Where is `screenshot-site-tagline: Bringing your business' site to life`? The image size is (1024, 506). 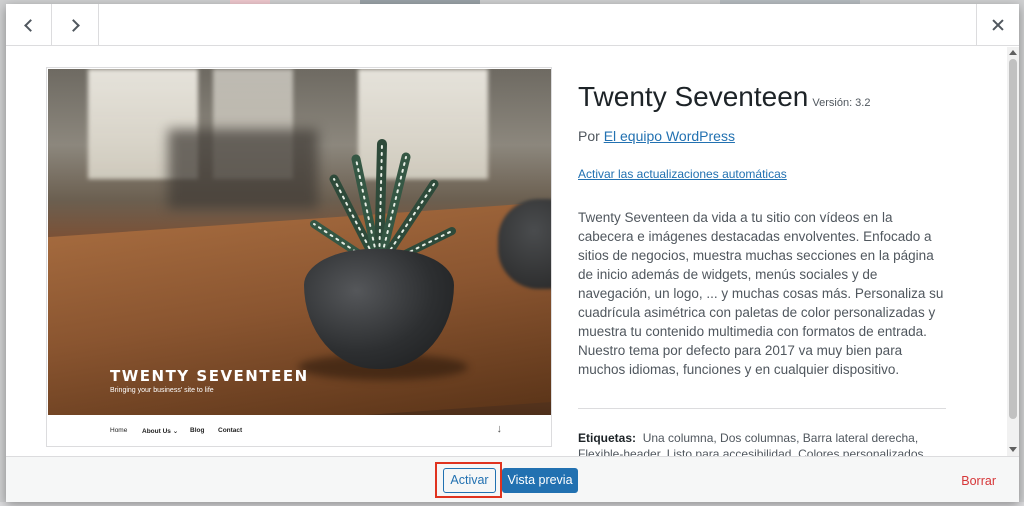
screenshot-site-tagline: Bringing your business' site to life is located at coordinates (162, 390).